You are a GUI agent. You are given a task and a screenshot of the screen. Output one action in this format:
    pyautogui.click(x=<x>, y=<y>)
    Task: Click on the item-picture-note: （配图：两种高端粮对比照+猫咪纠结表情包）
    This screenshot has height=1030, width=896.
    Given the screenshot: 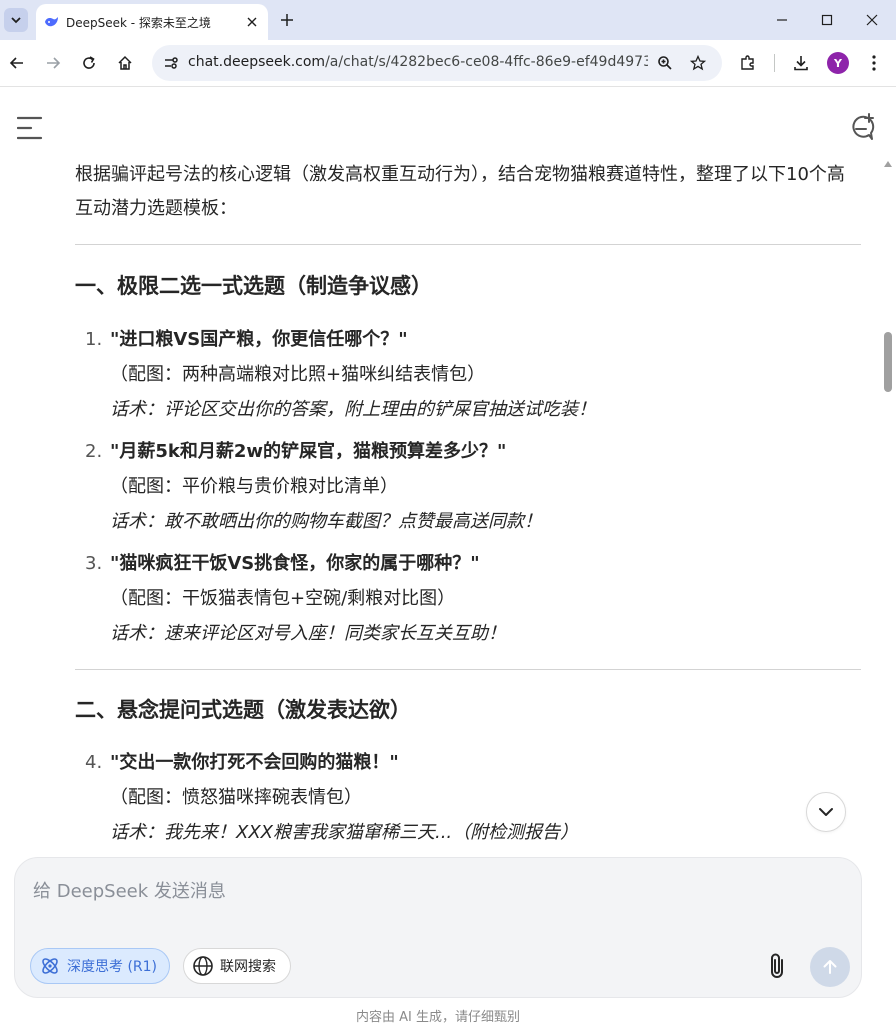 What is the action you would take?
    pyautogui.click(x=298, y=374)
    